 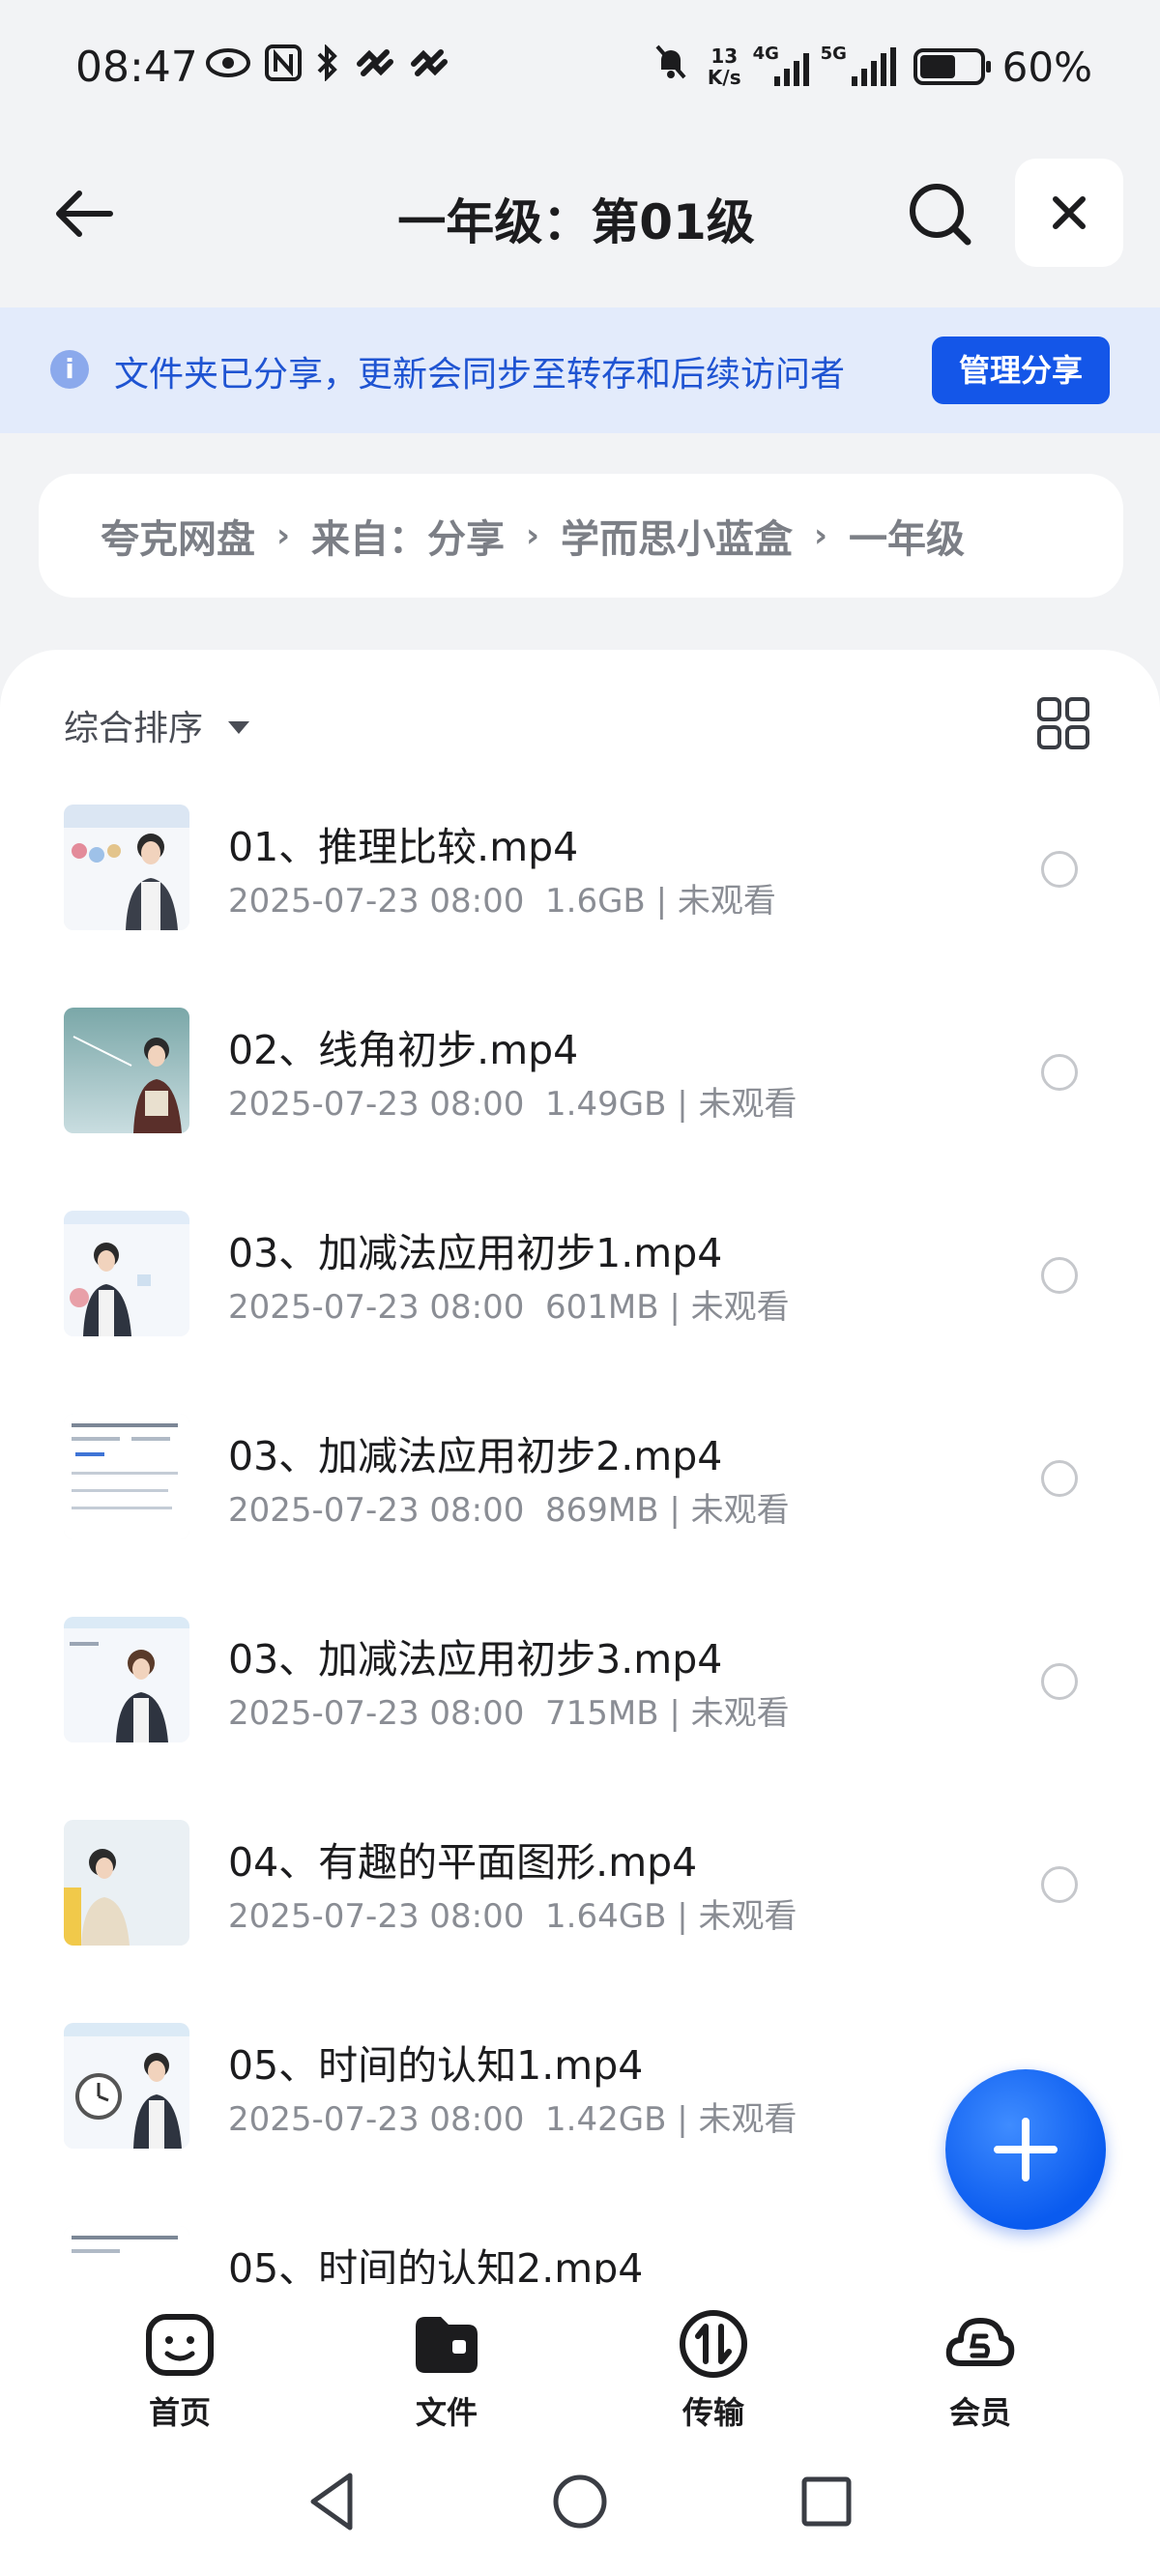 I want to click on file-name: 03、加减法应用初步3.mp4, so click(x=476, y=1659).